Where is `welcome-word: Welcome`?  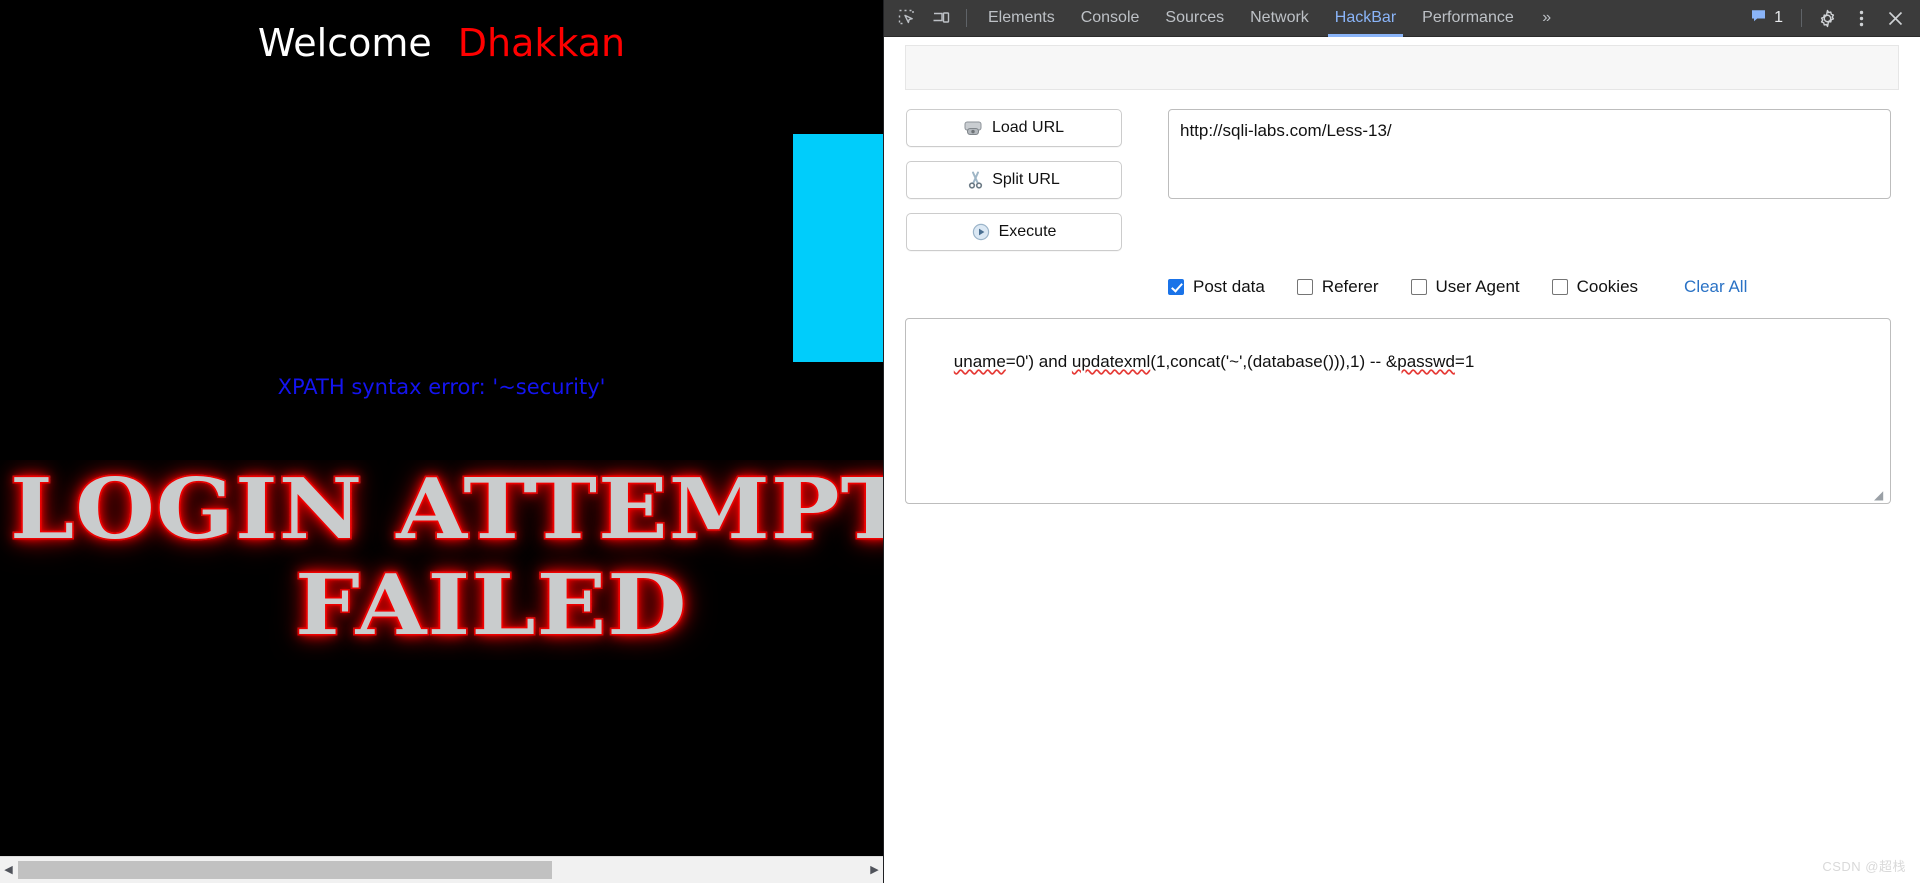 welcome-word: Welcome is located at coordinates (344, 43).